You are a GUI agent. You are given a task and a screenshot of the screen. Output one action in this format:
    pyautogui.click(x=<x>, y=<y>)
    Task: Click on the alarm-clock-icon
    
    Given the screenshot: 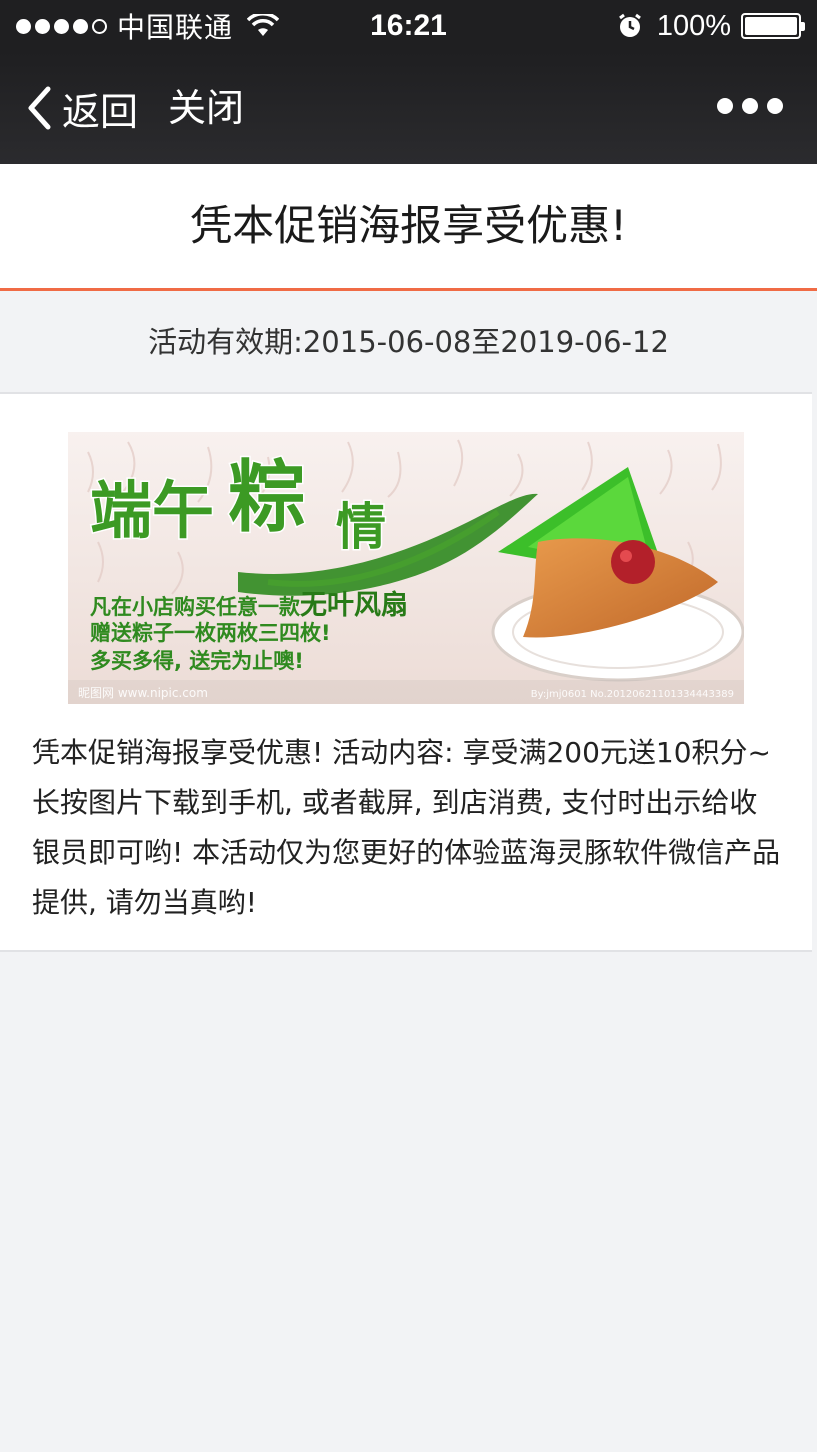 What is the action you would take?
    pyautogui.click(x=629, y=25)
    